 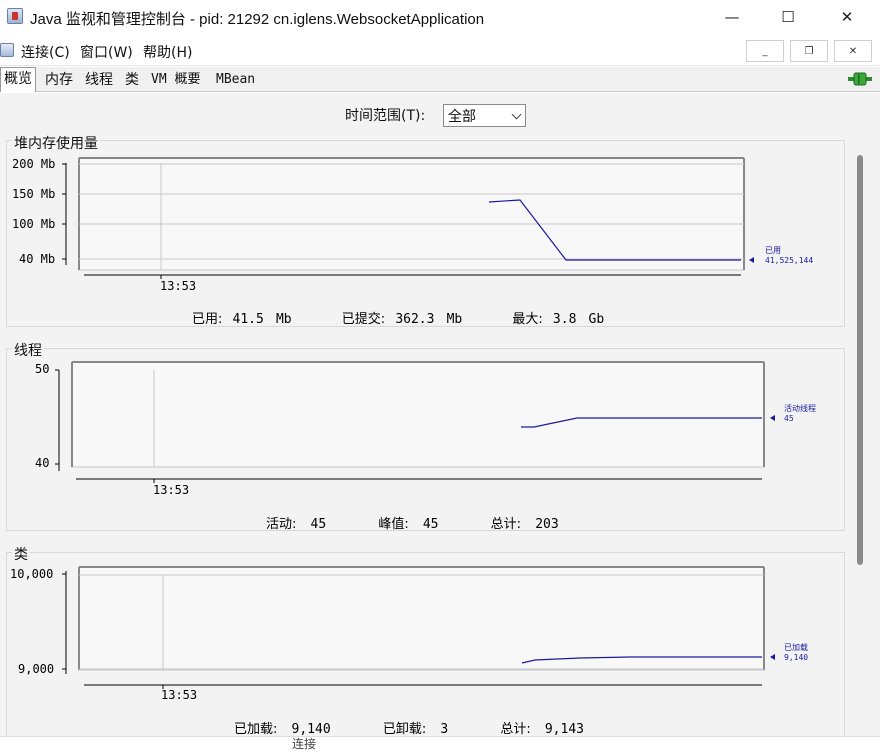 What do you see at coordinates (36, 669) in the screenshot?
I see `classes-ytick-9000: 9,000` at bounding box center [36, 669].